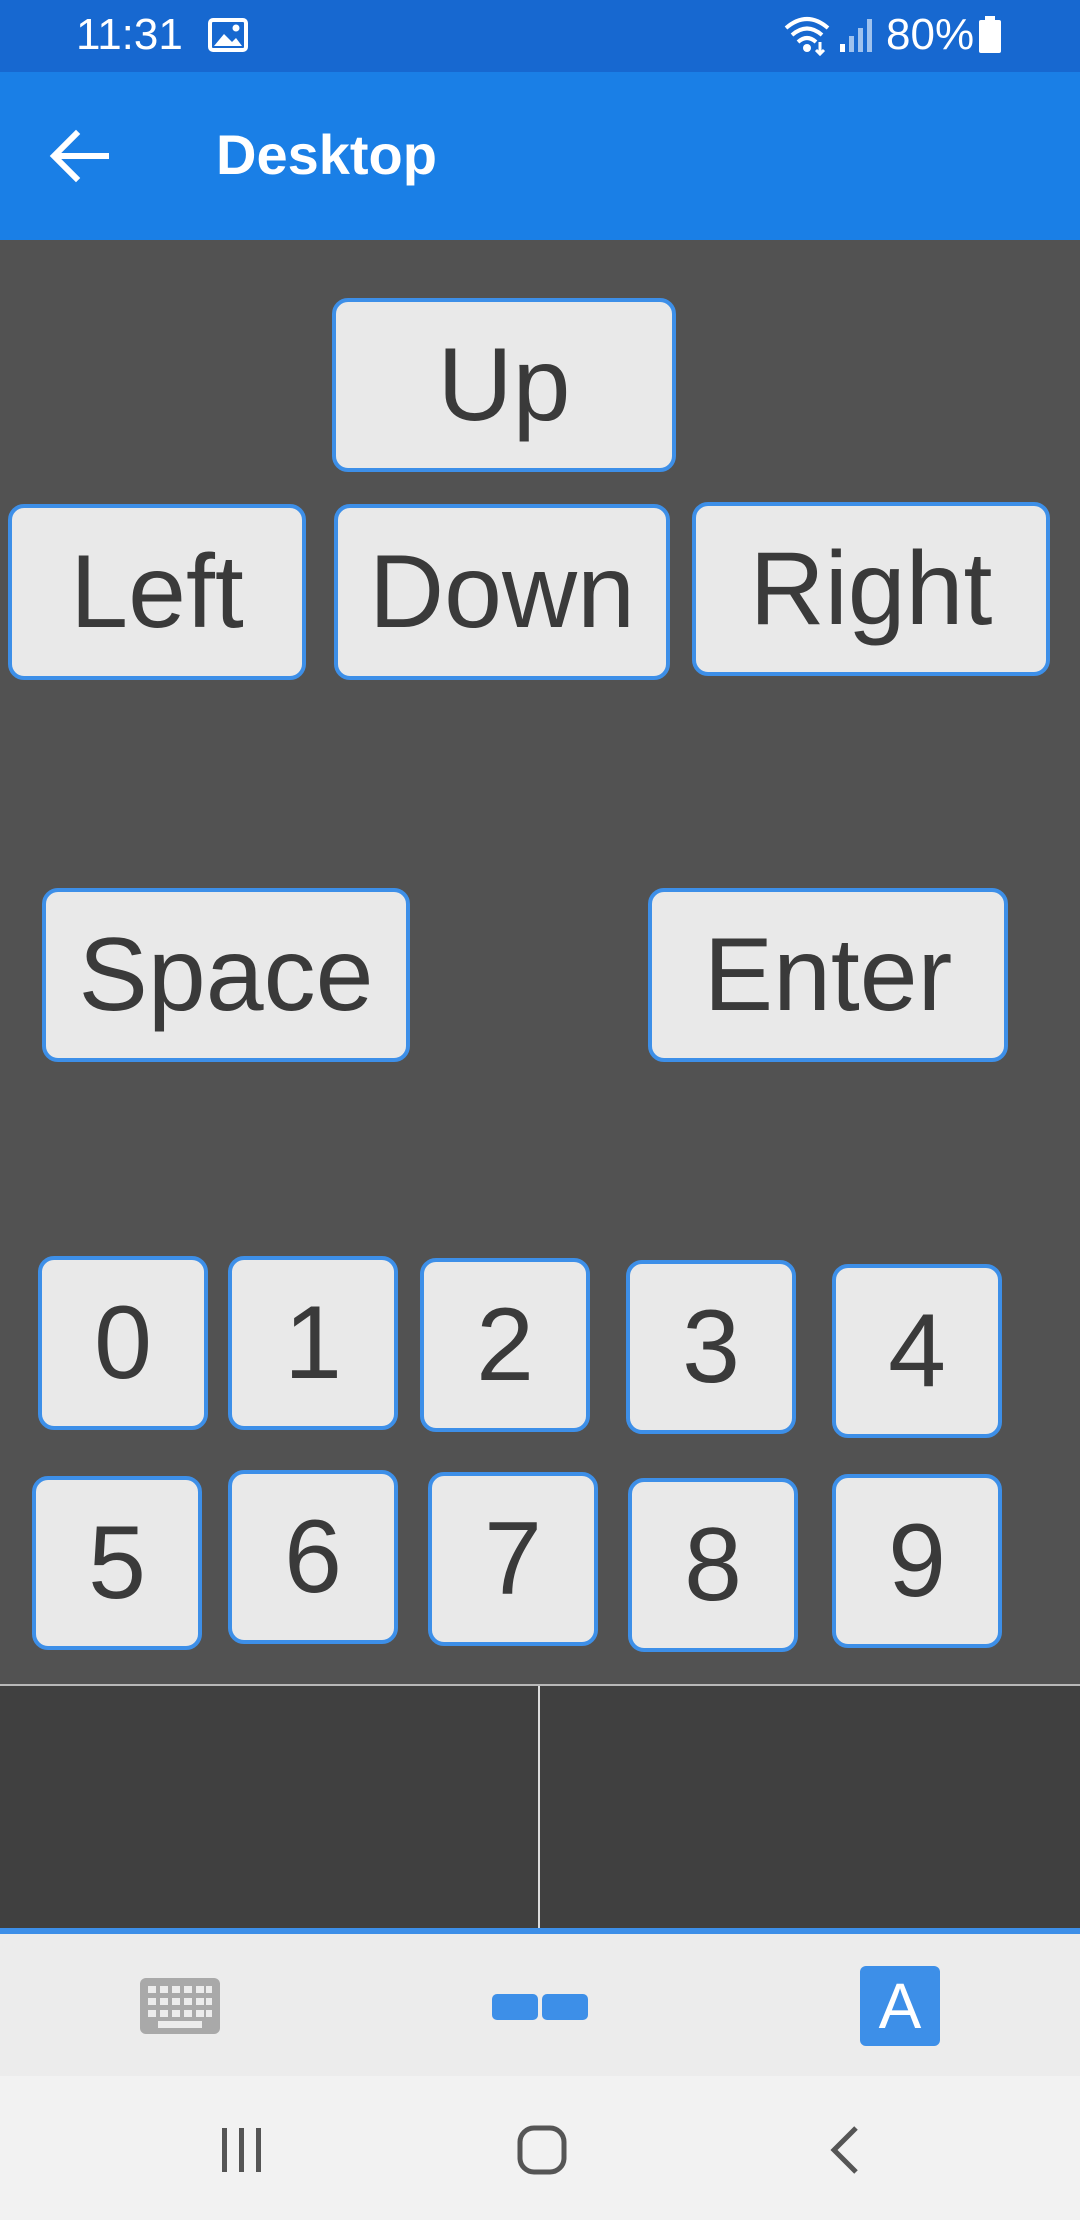 The image size is (1080, 2220). What do you see at coordinates (930, 34) in the screenshot?
I see `battery-percent: 80%` at bounding box center [930, 34].